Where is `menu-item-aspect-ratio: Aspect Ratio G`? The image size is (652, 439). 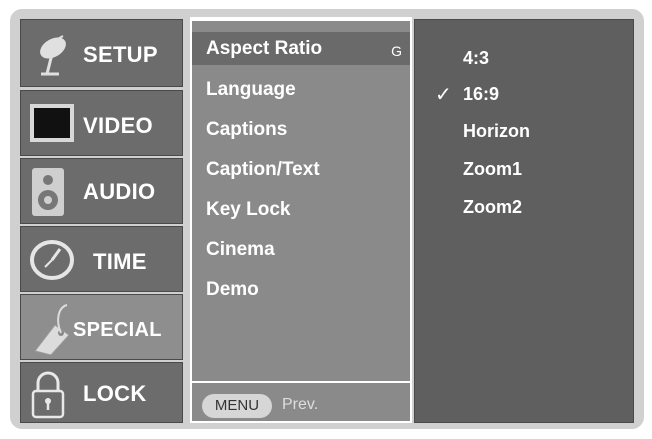 menu-item-aspect-ratio: Aspect Ratio G is located at coordinates (301, 48).